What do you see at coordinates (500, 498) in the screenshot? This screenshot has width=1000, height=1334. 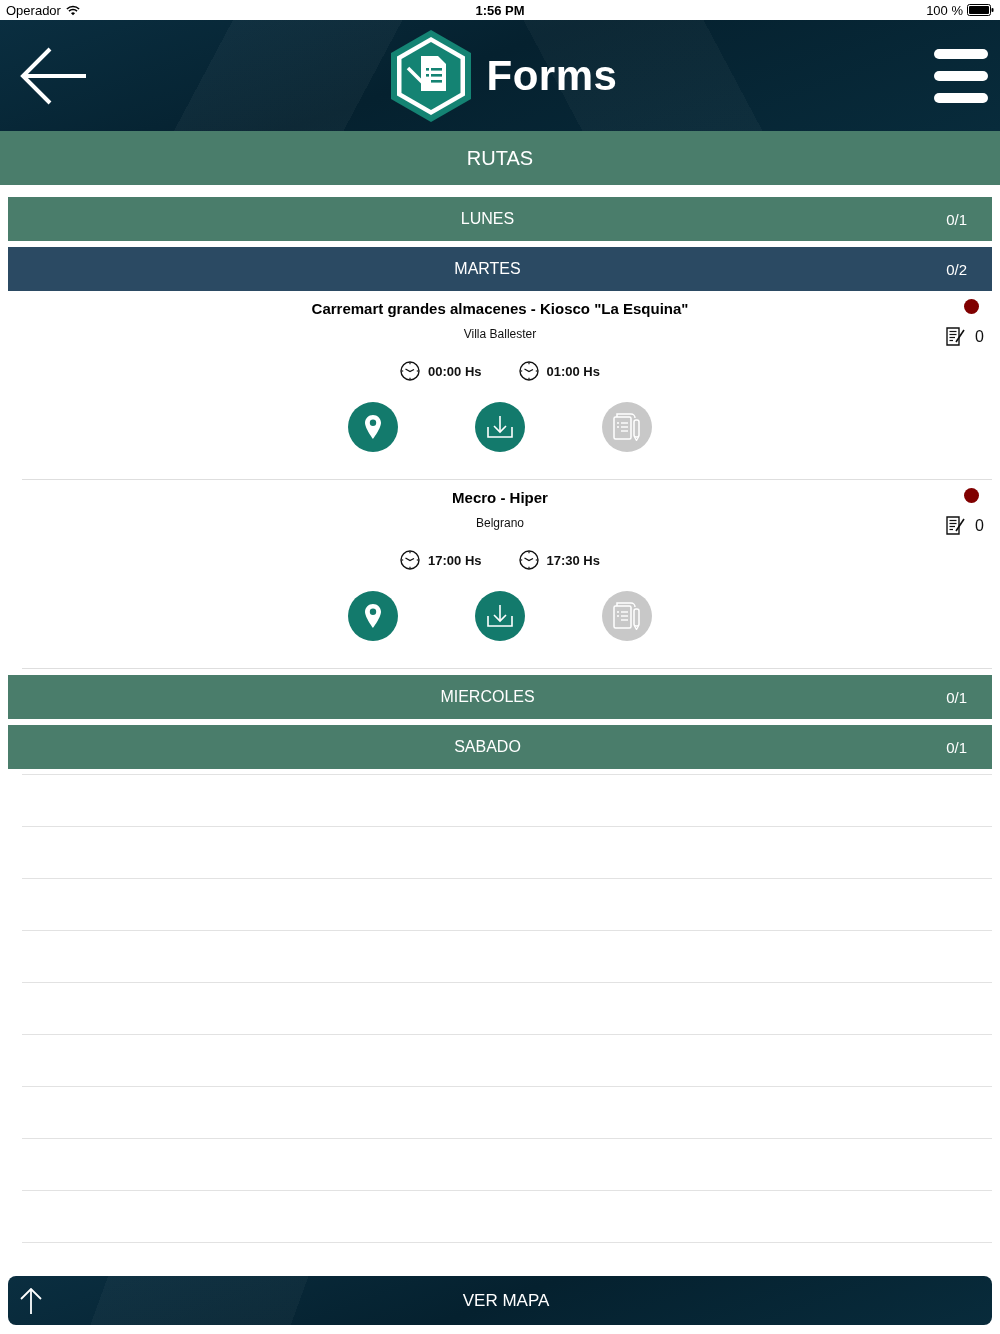 I see `visit-title: Mecro - Hiper` at bounding box center [500, 498].